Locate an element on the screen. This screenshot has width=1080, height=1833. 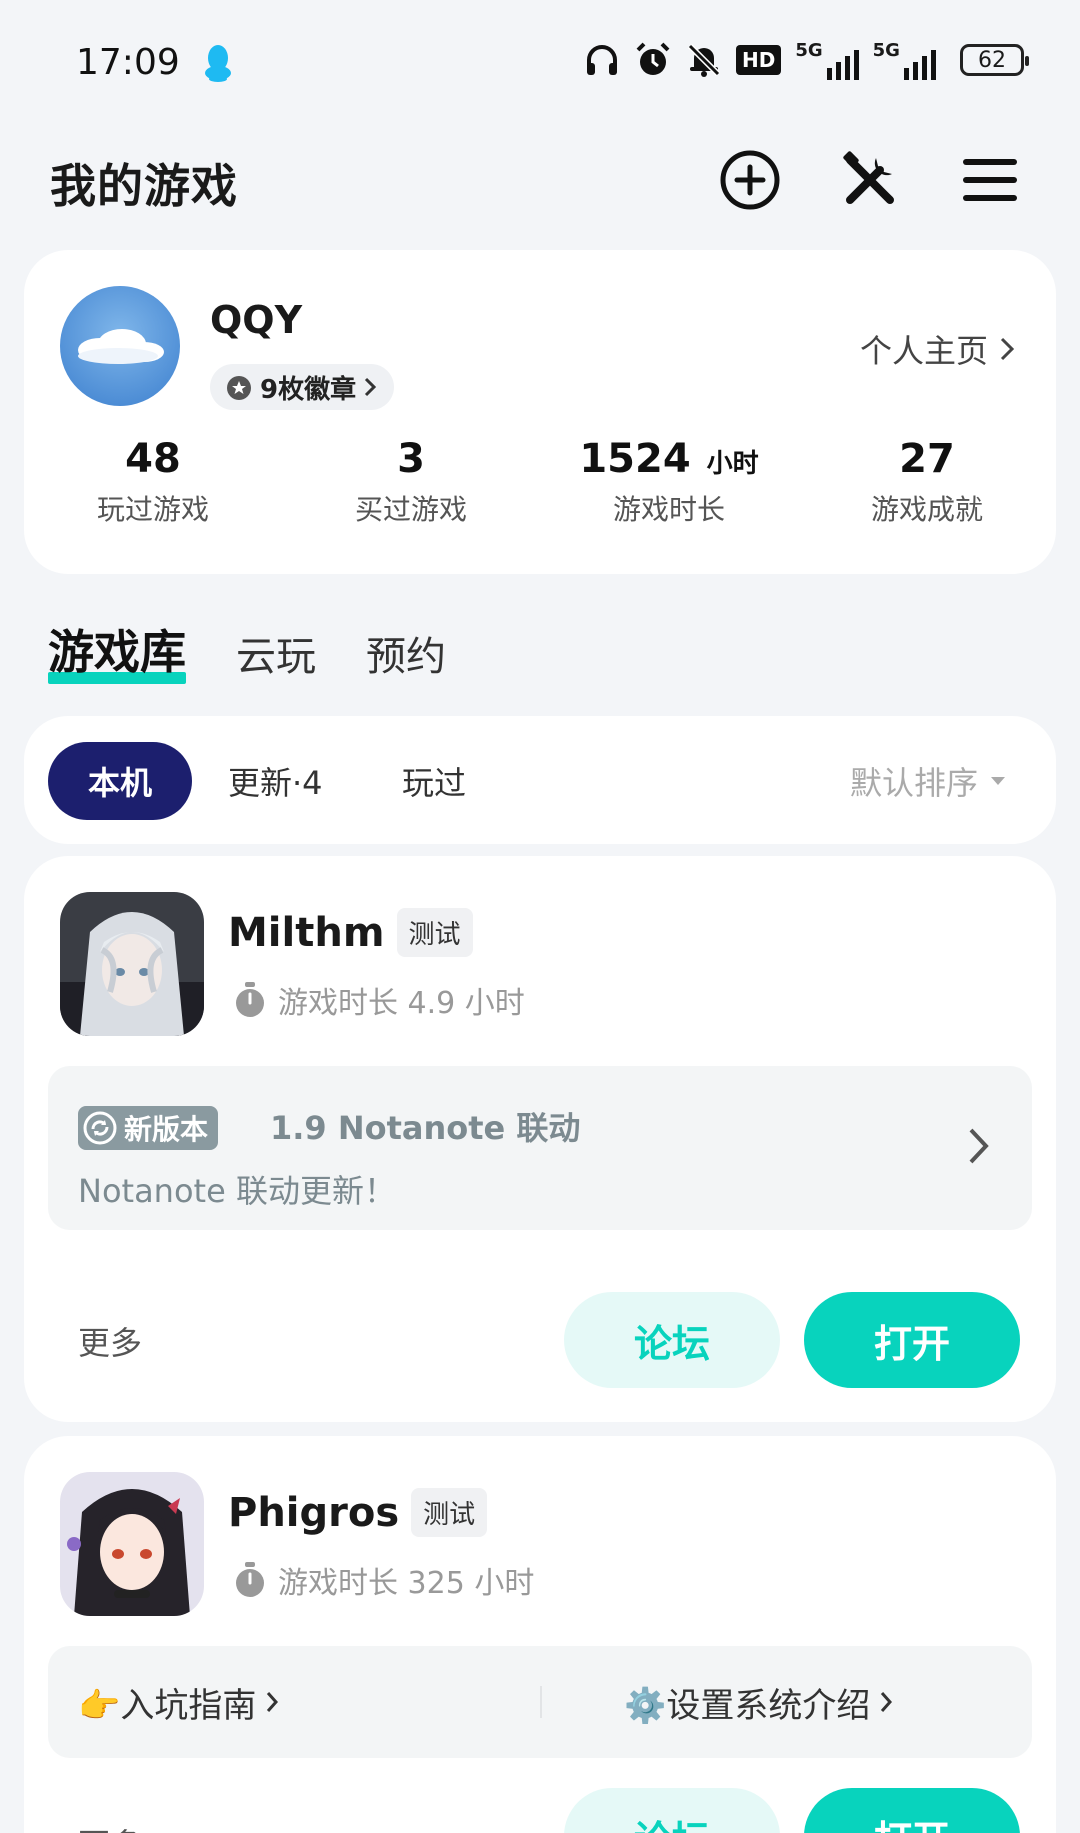
profile-home-link: 个人主页 is located at coordinates (938, 349).